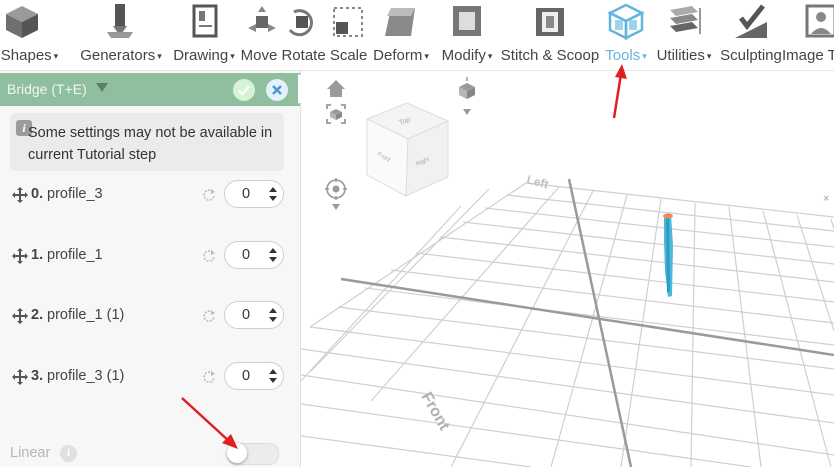 The image size is (834, 467). I want to click on toolbar-3d-shapes: D Shapes▾, so click(37, 35).